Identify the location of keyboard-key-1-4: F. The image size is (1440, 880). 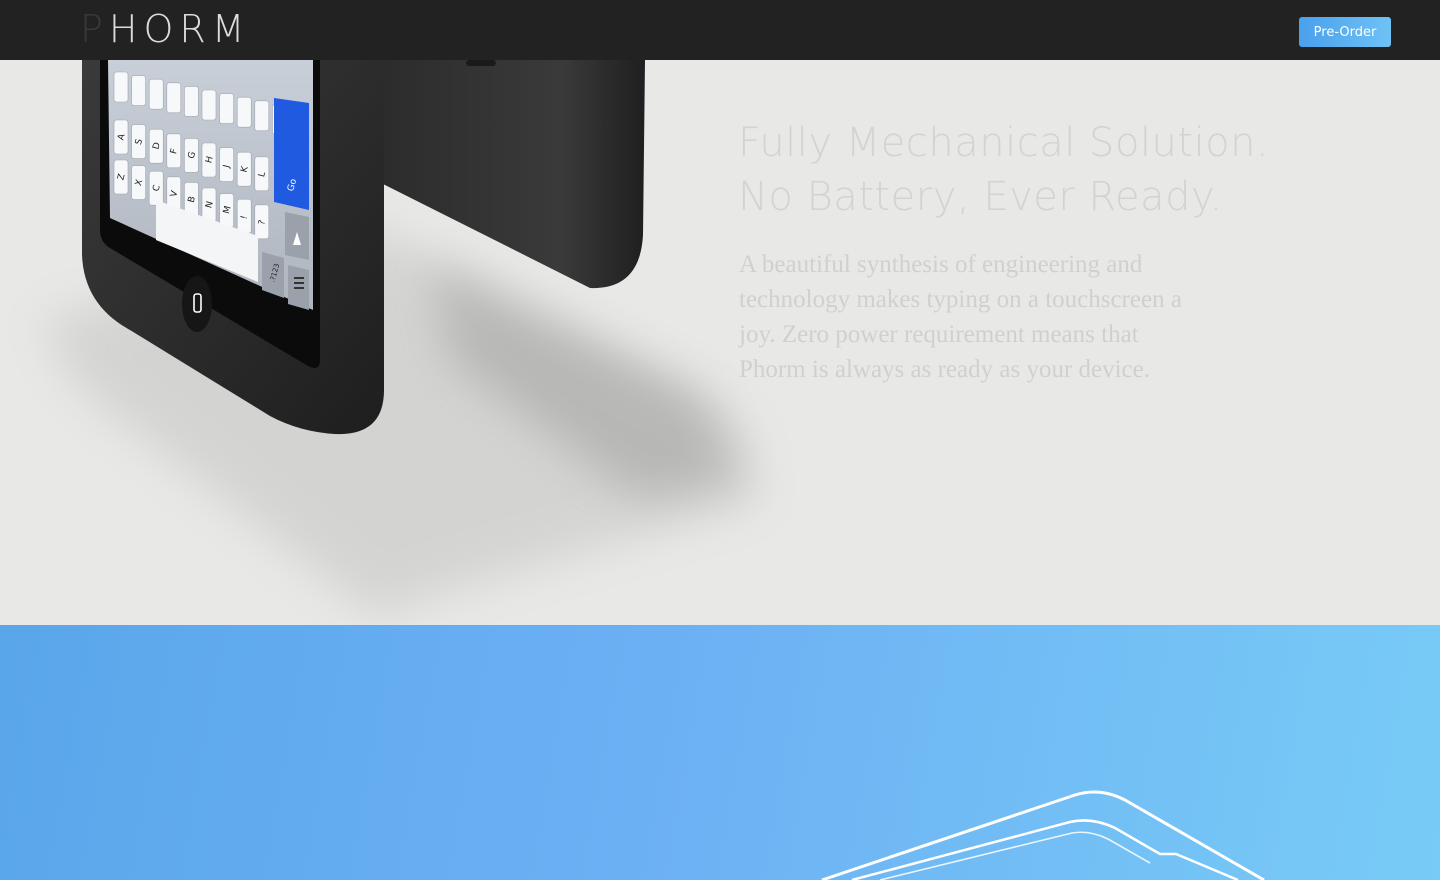
(174, 151).